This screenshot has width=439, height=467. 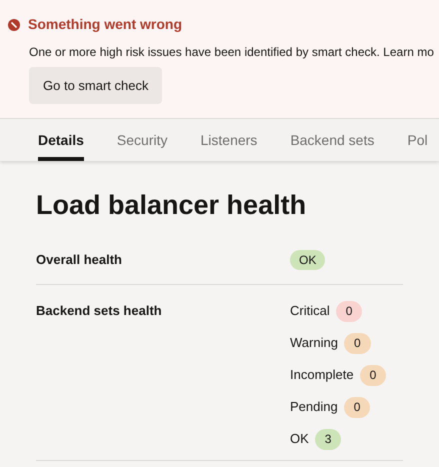 I want to click on page-heading: Load balancer health, so click(x=172, y=205).